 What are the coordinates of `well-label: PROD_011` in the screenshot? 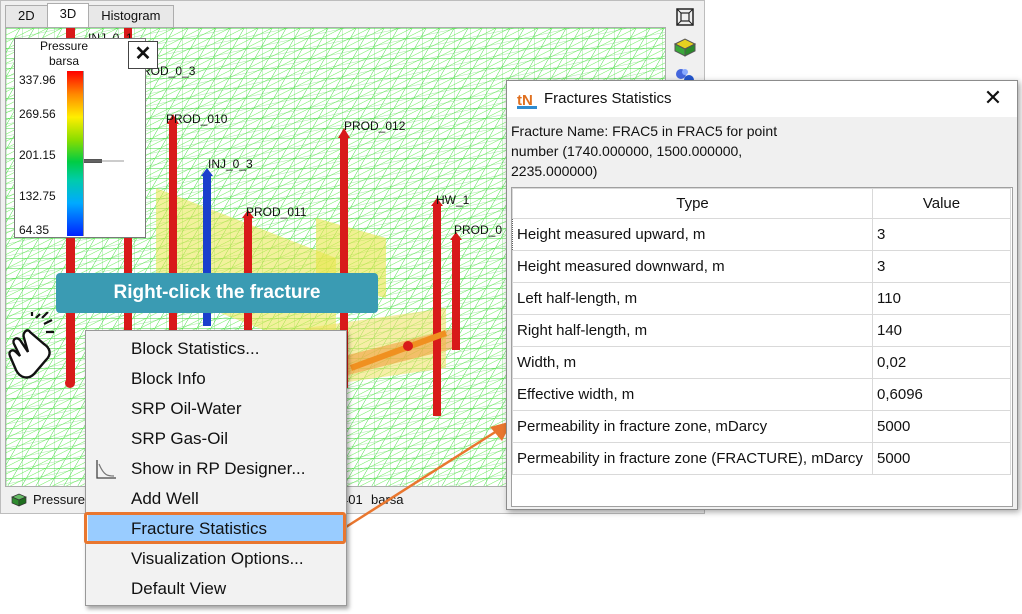 It's located at (276, 212).